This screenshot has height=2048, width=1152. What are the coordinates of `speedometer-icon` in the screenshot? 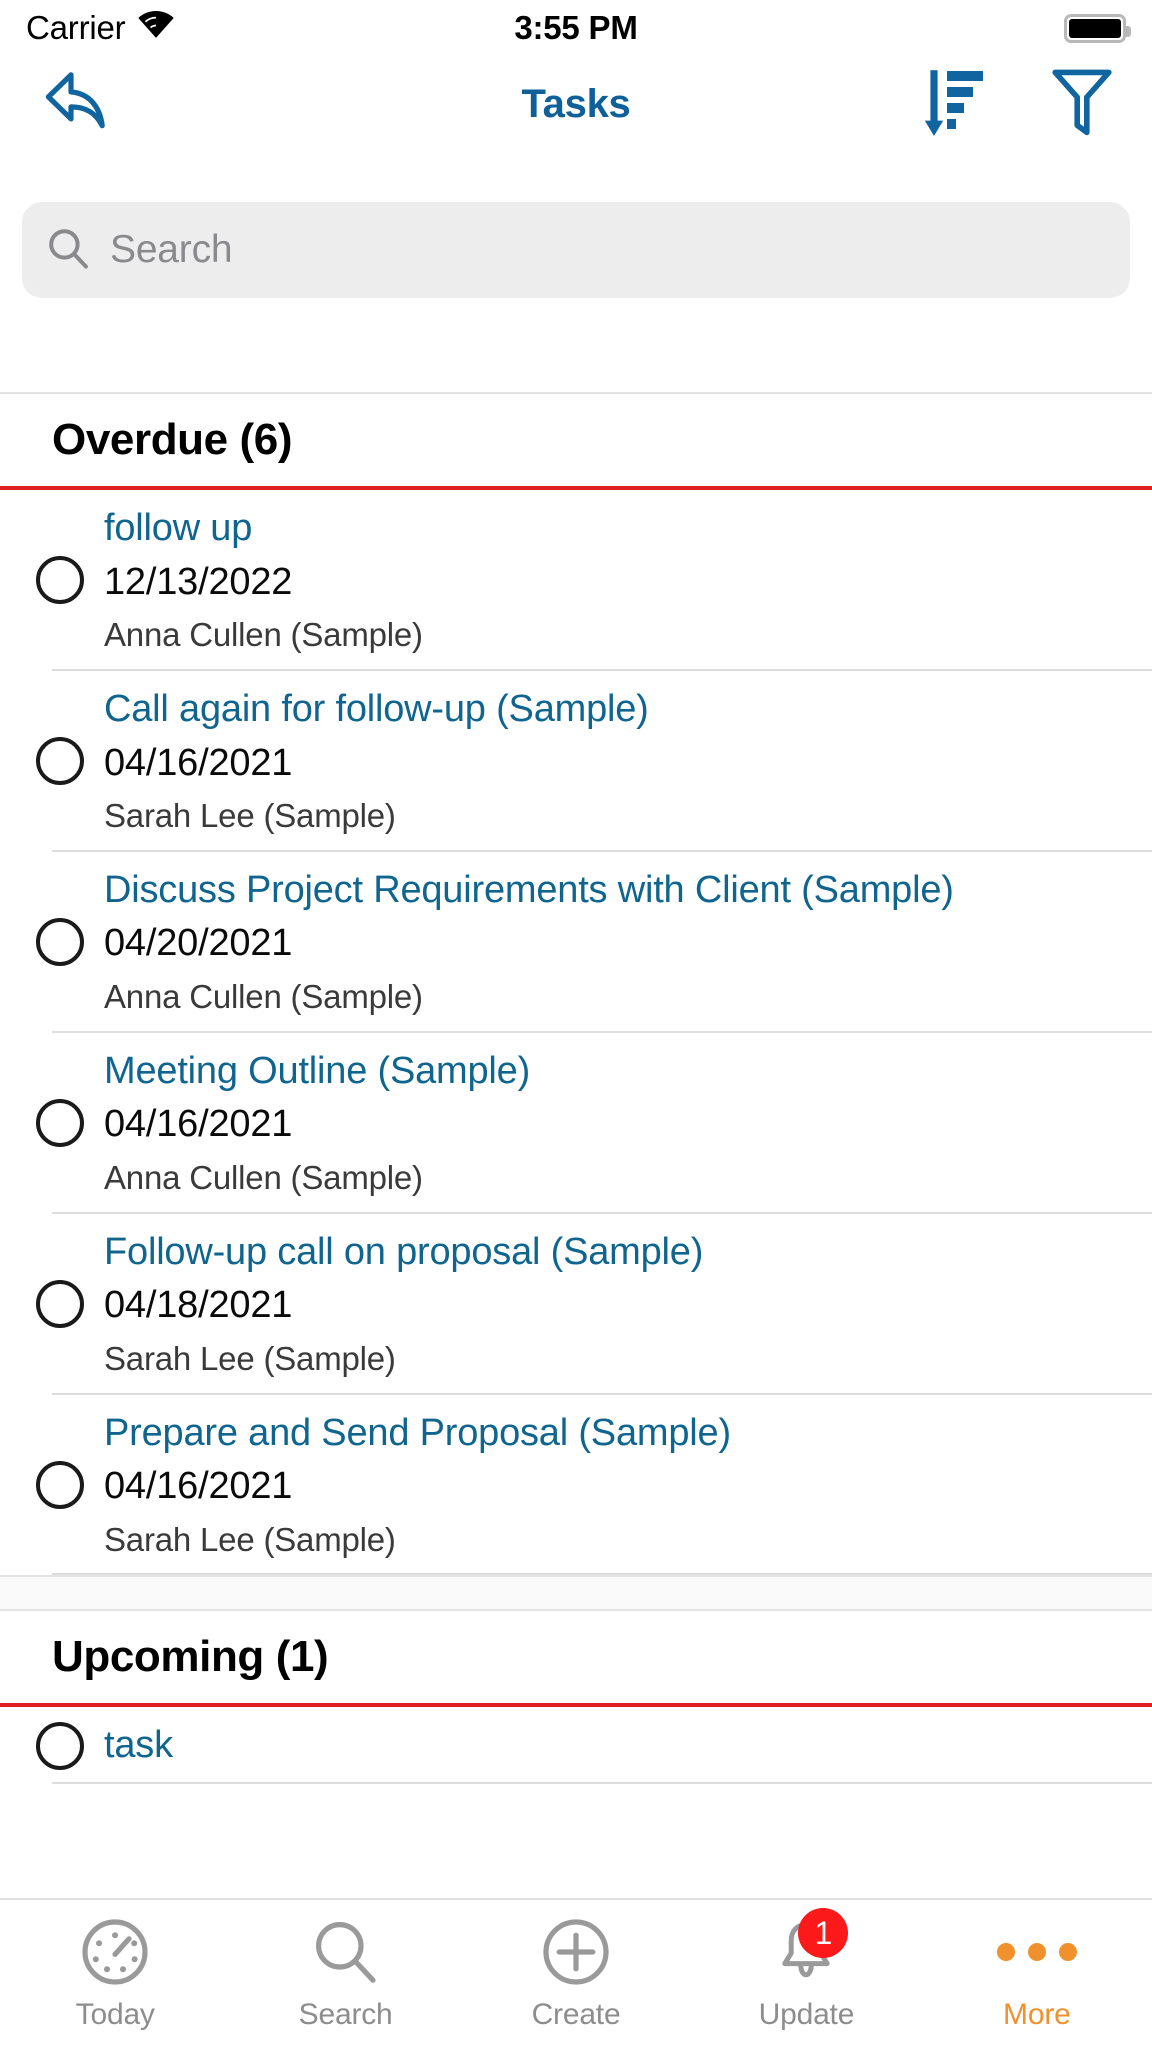 It's located at (115, 1952).